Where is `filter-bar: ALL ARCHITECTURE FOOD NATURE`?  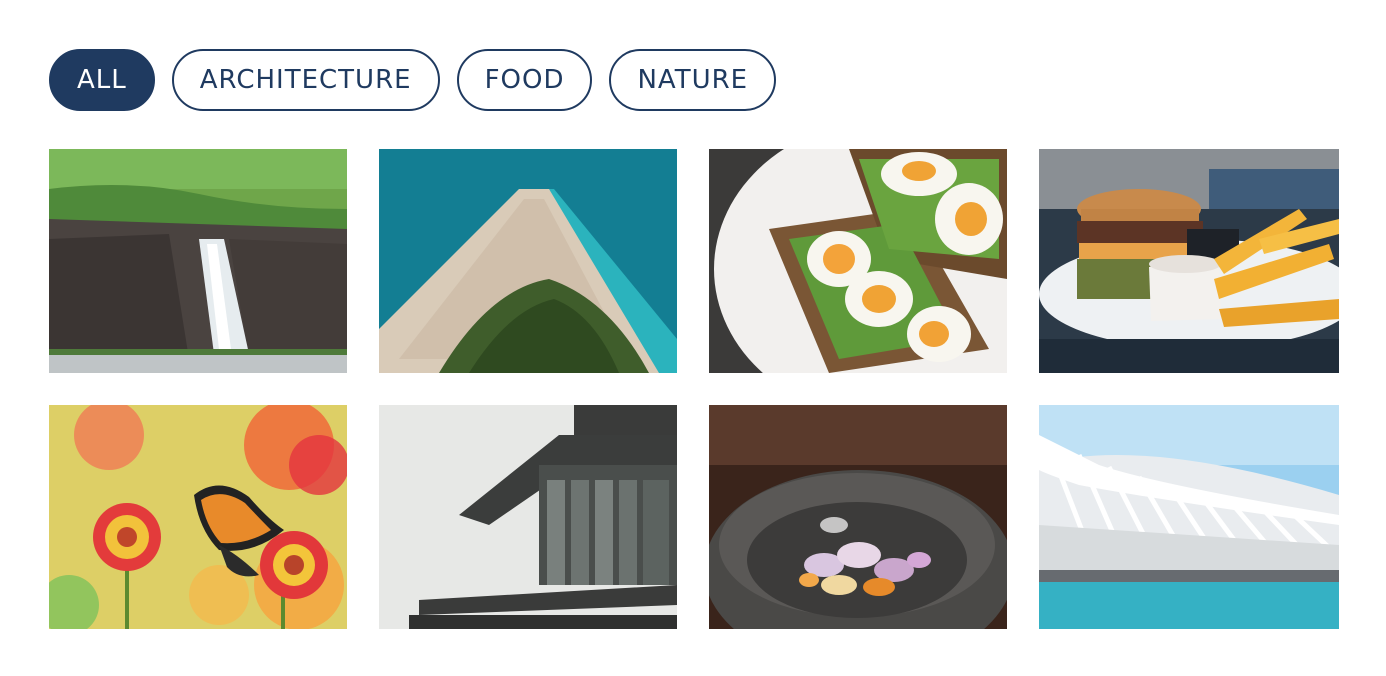 filter-bar: ALL ARCHITECTURE FOOD NATURE is located at coordinates (413, 80).